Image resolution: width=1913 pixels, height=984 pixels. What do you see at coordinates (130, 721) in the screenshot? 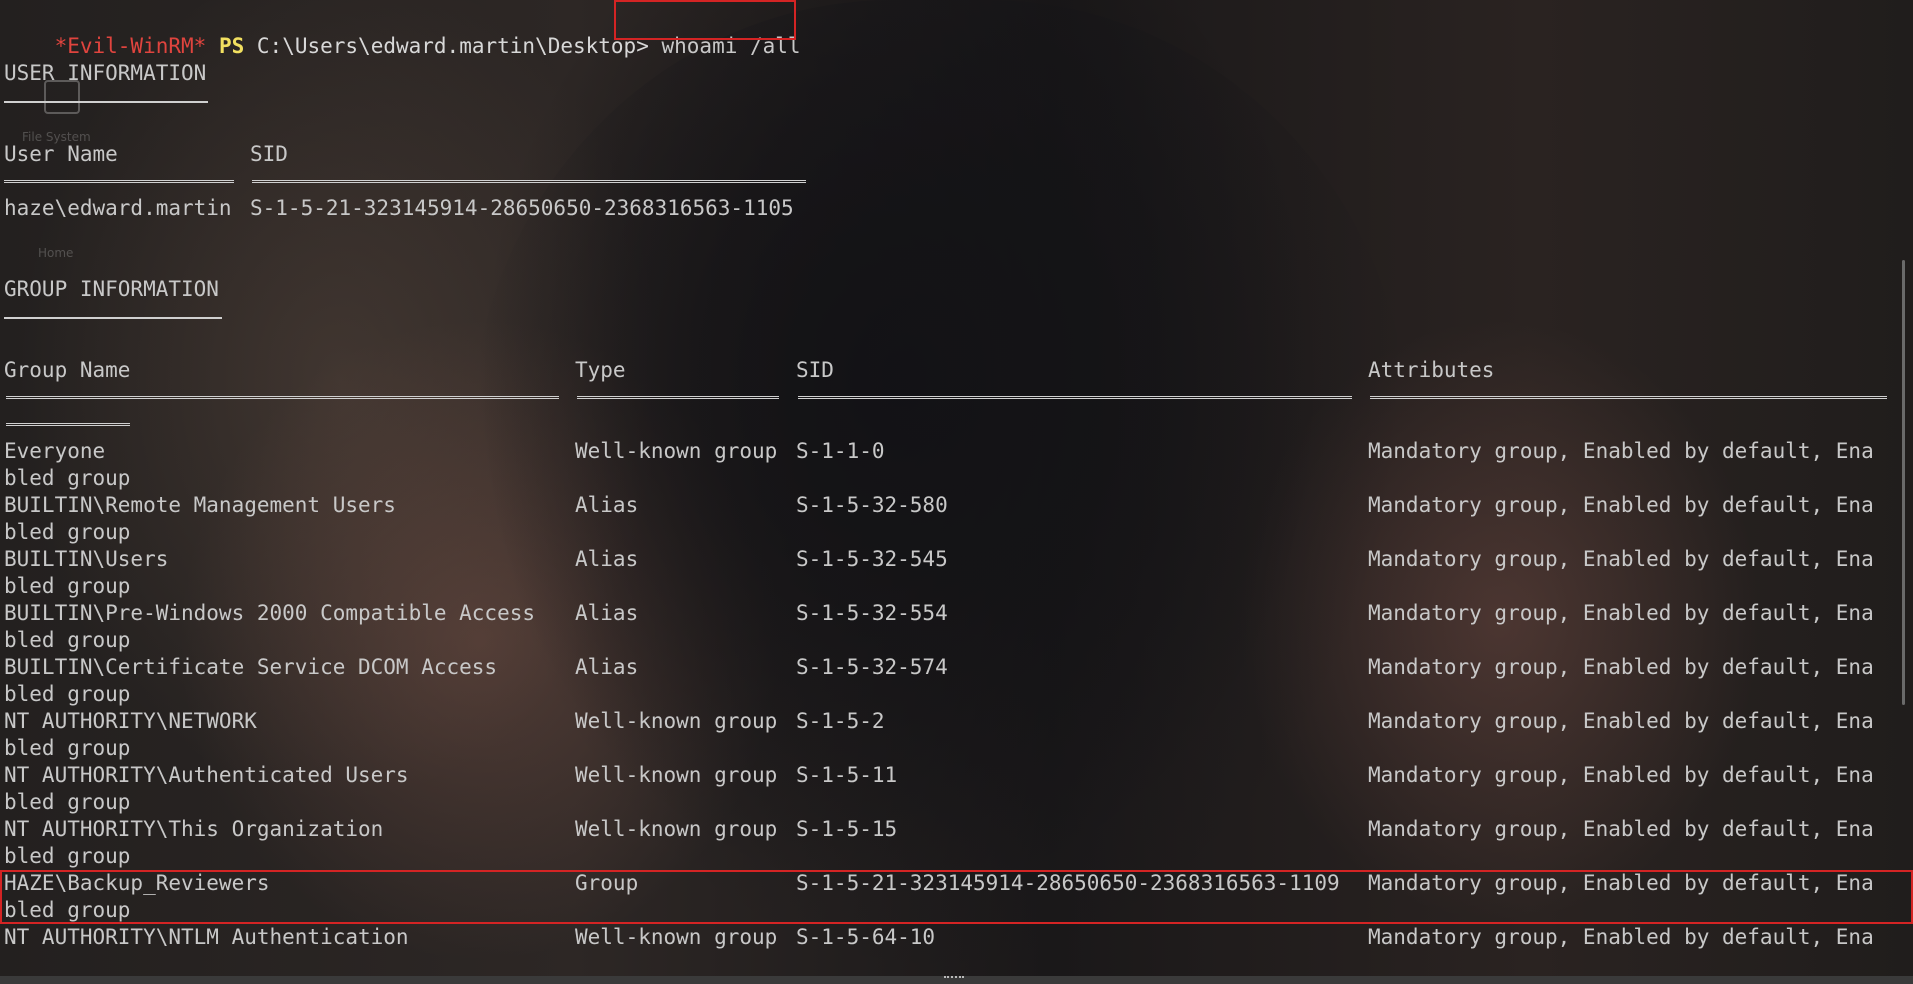
I see `group-name-cell: NT AUTHORITY\NETWORK` at bounding box center [130, 721].